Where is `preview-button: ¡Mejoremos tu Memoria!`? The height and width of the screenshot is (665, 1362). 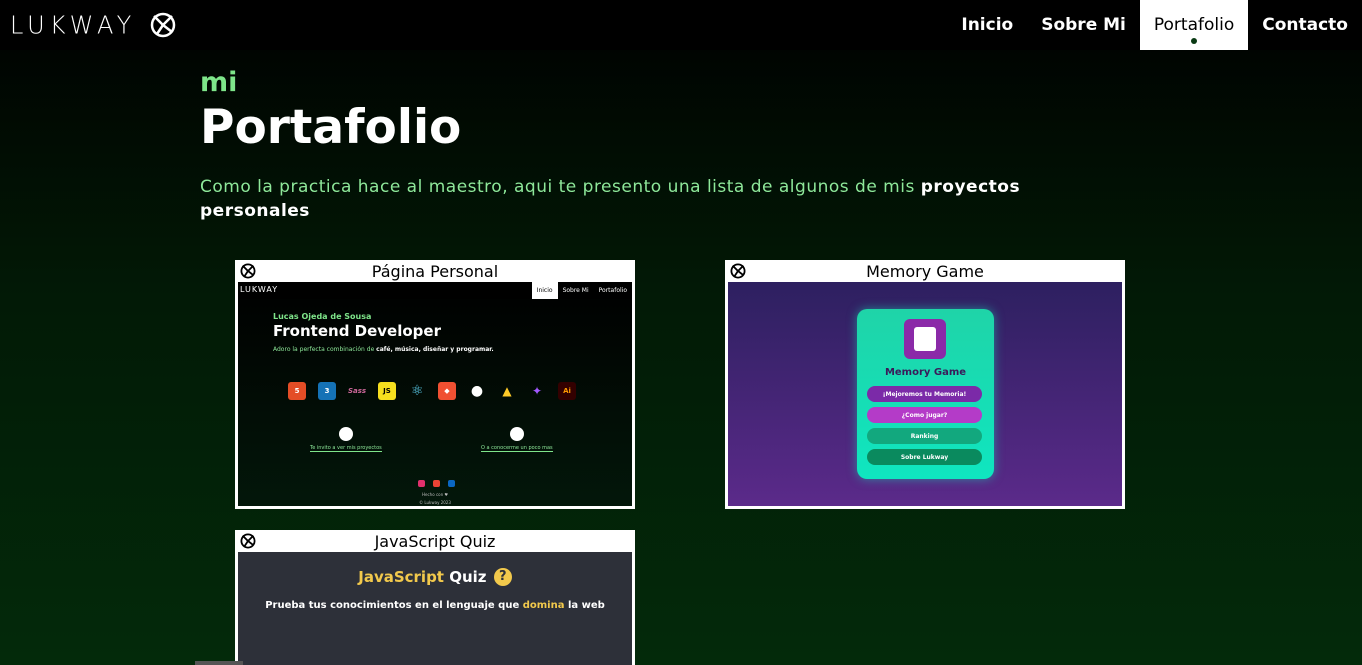
preview-button: ¡Mejoremos tu Memoria! is located at coordinates (924, 394).